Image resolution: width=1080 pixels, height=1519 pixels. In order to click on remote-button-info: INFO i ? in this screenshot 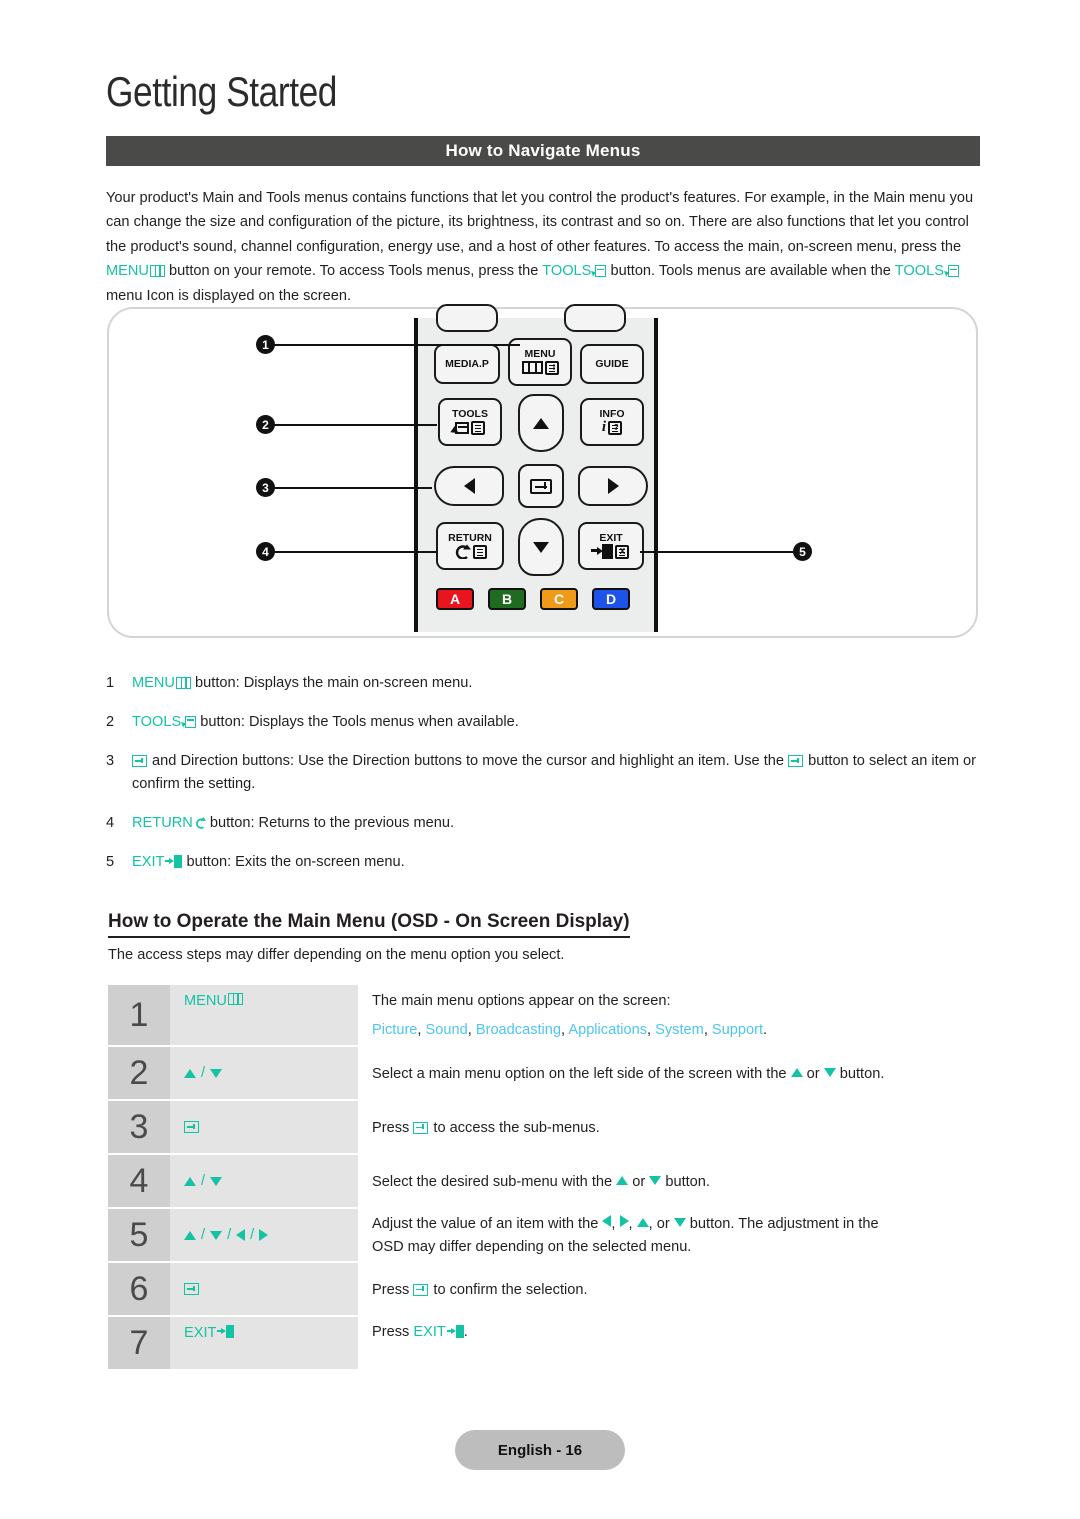, I will do `click(612, 422)`.